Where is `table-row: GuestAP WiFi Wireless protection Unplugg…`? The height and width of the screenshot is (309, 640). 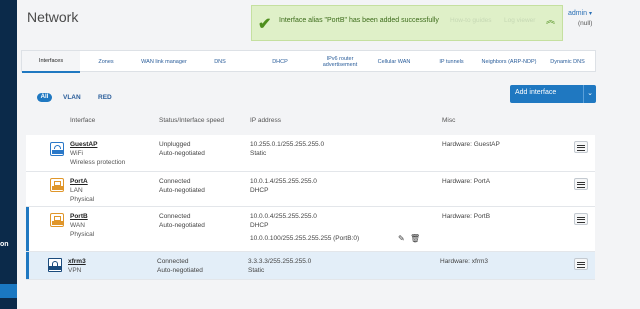
table-row: GuestAP WiFi Wireless protection Unplugg… is located at coordinates (310, 153).